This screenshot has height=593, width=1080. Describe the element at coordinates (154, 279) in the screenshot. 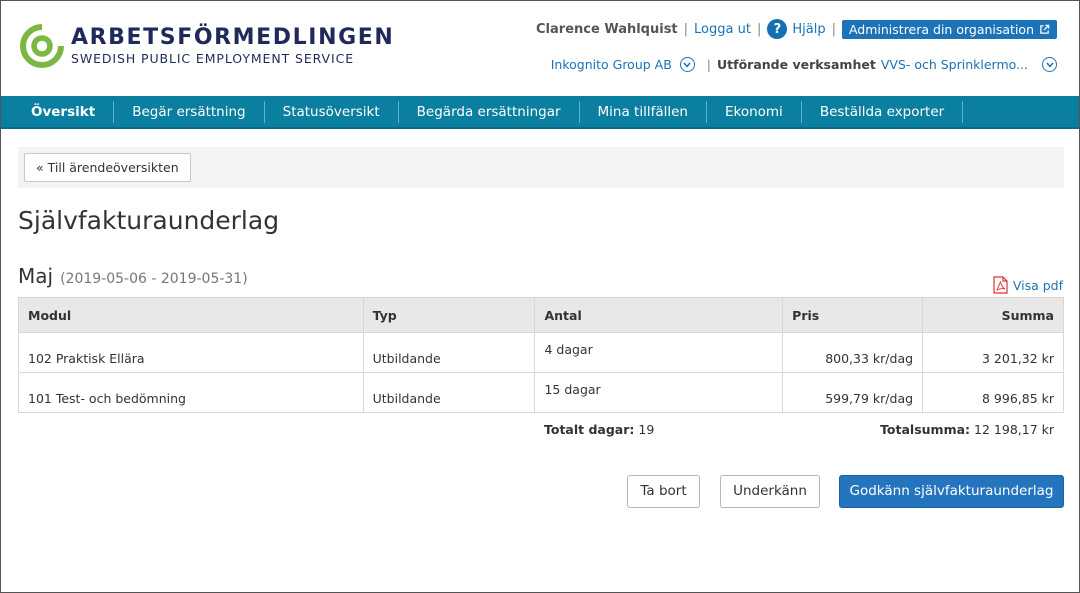

I see `period-range: (2019-05-06 - 2019-05-31)` at that location.